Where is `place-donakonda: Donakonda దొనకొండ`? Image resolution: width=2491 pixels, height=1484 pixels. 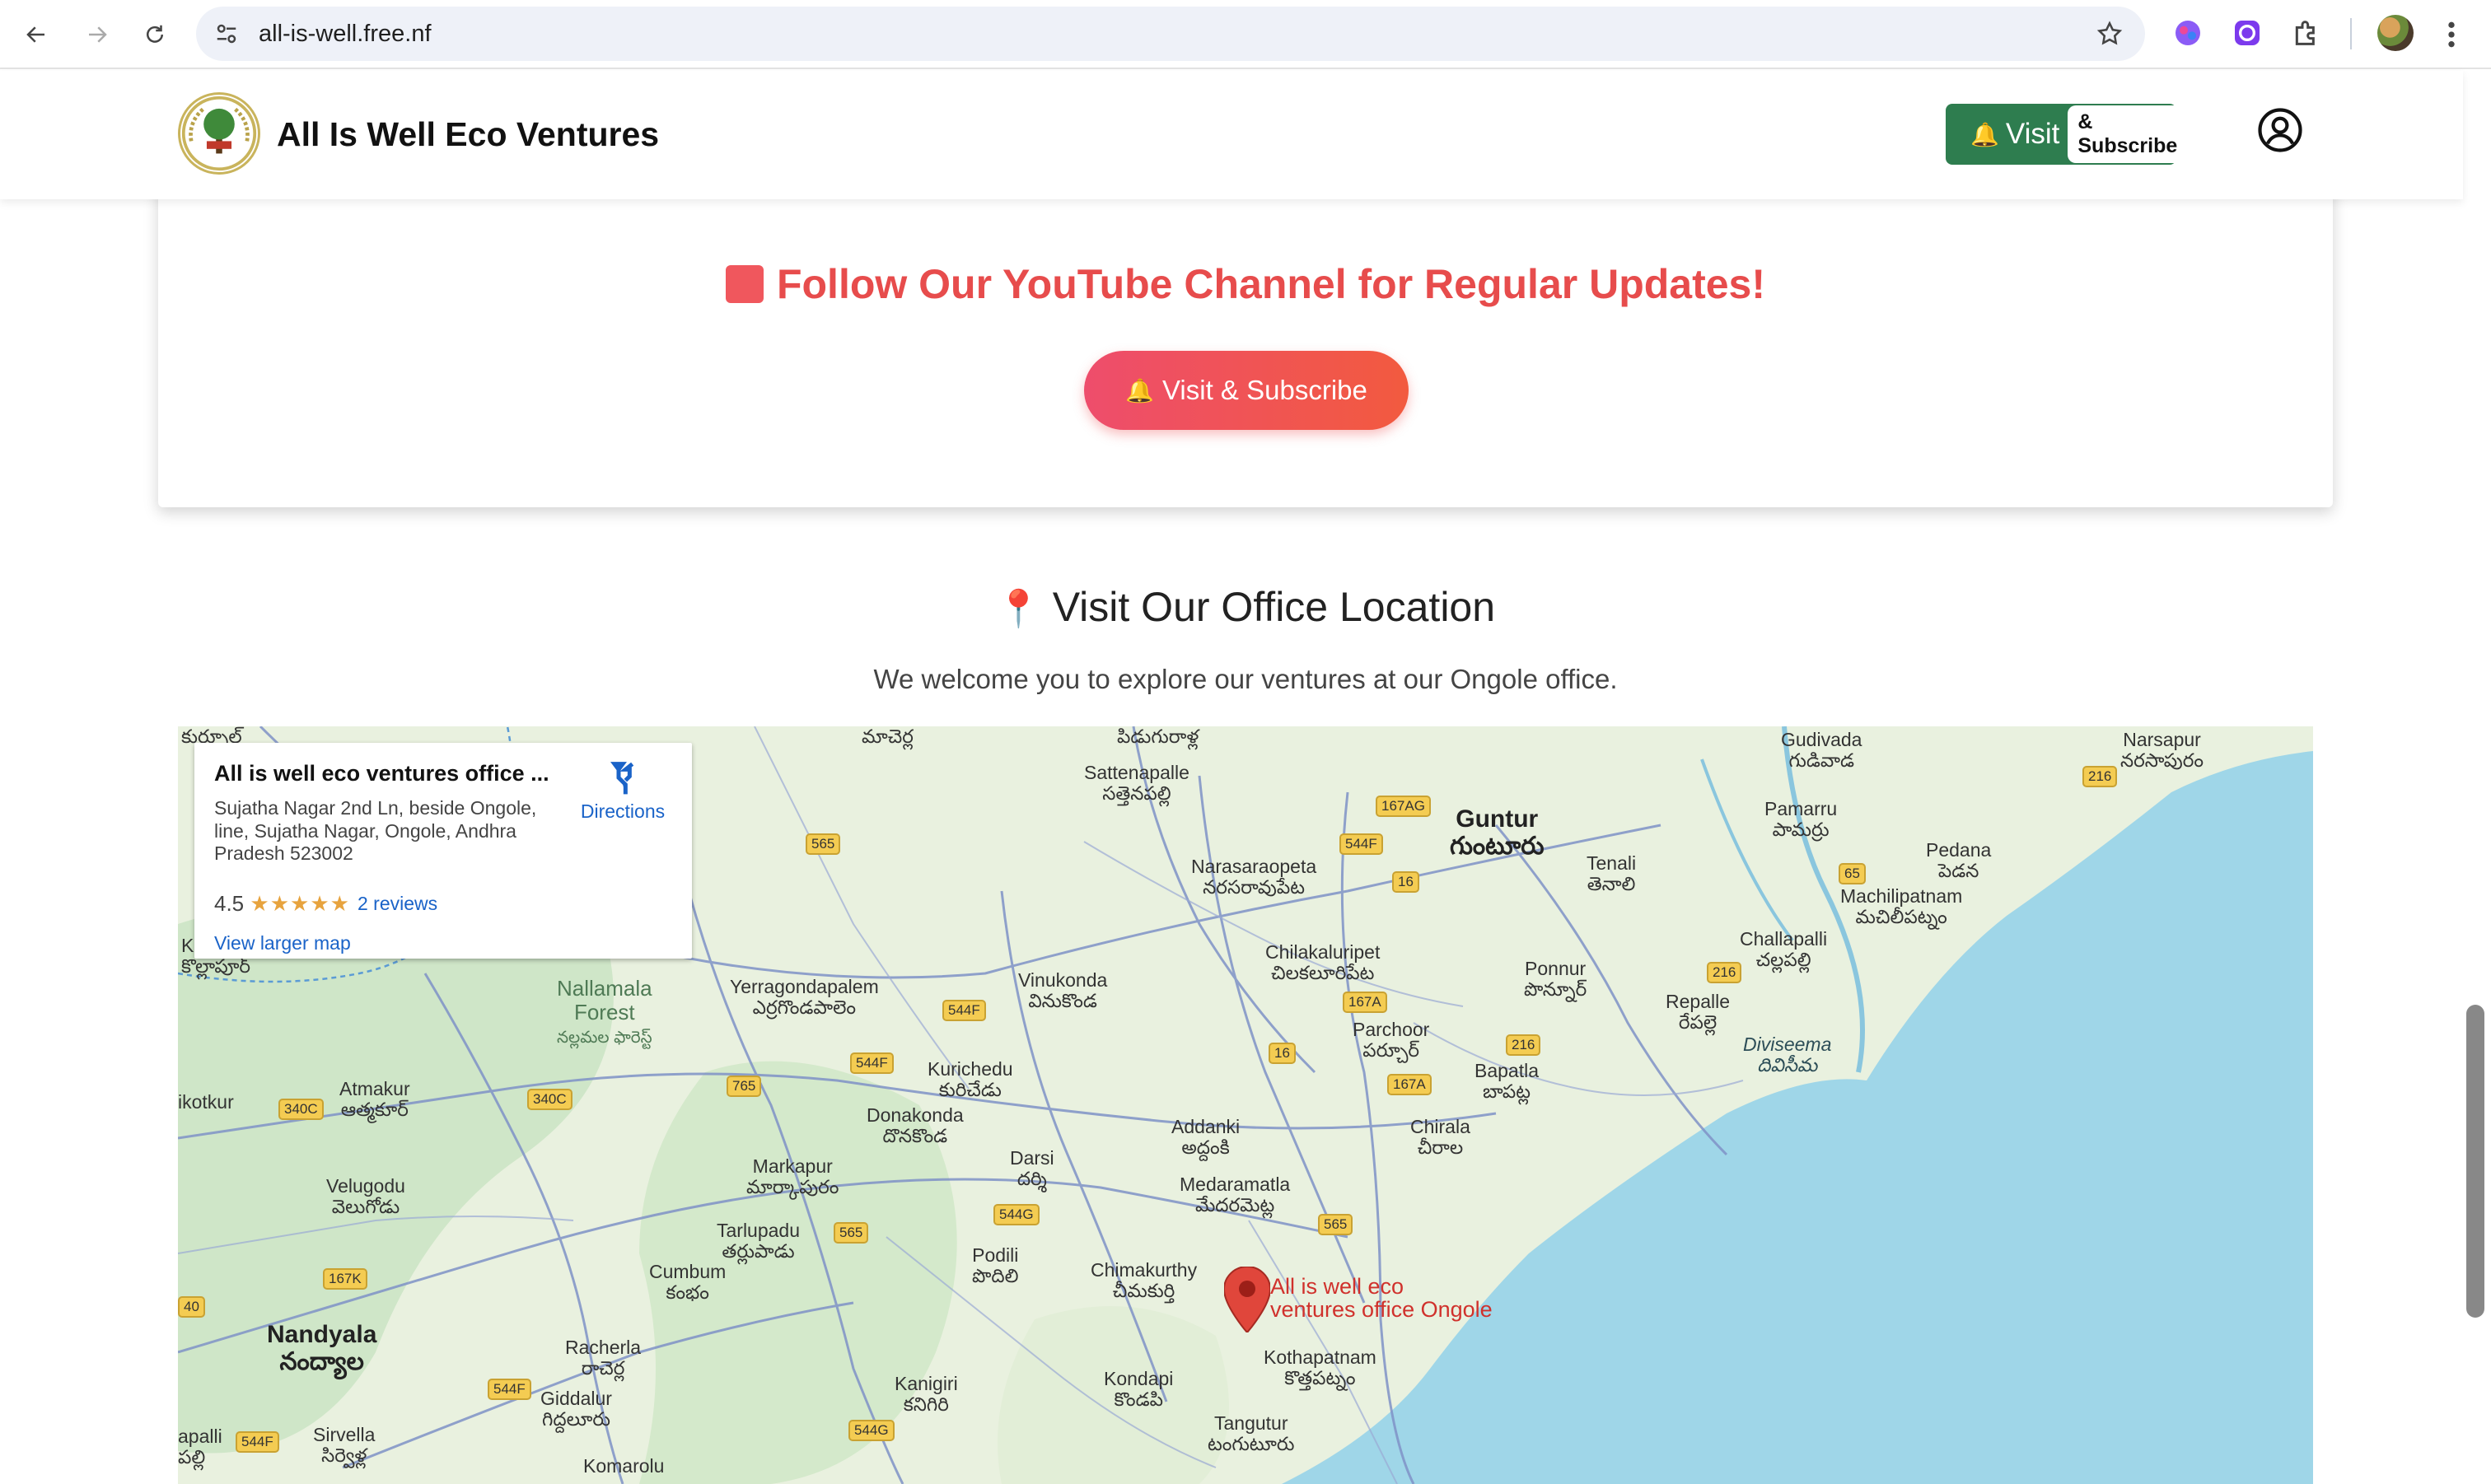
place-donakonda: Donakonda దొనకొండ is located at coordinates (916, 1125).